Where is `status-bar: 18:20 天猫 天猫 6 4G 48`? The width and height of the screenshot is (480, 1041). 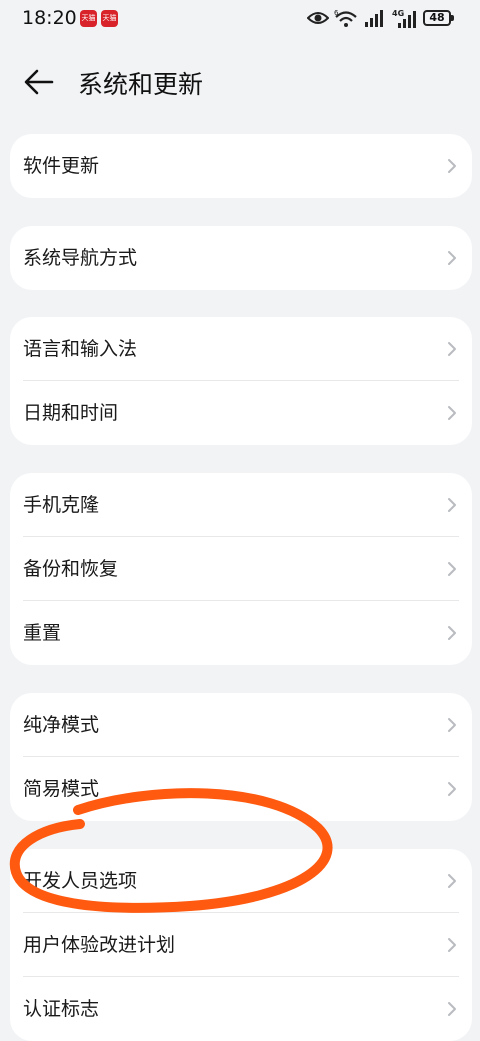
status-bar: 18:20 天猫 天猫 6 4G 48 is located at coordinates (240, 20).